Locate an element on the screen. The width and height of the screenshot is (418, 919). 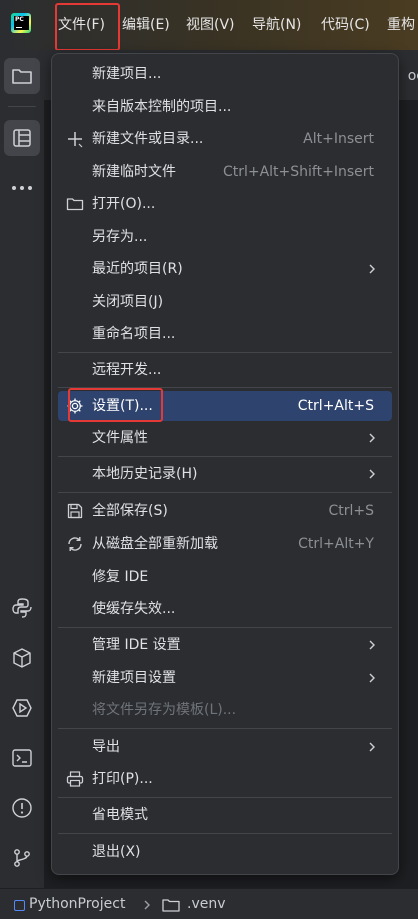
menu-item-file-properties: 文件属性 is located at coordinates (225, 438).